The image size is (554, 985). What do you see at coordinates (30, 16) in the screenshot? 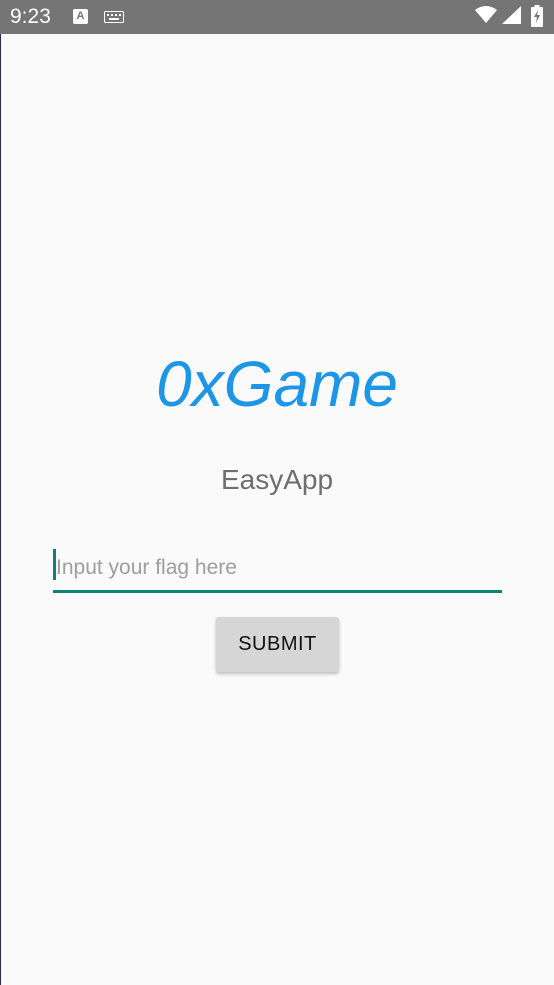
I see `status-time: 9:23` at bounding box center [30, 16].